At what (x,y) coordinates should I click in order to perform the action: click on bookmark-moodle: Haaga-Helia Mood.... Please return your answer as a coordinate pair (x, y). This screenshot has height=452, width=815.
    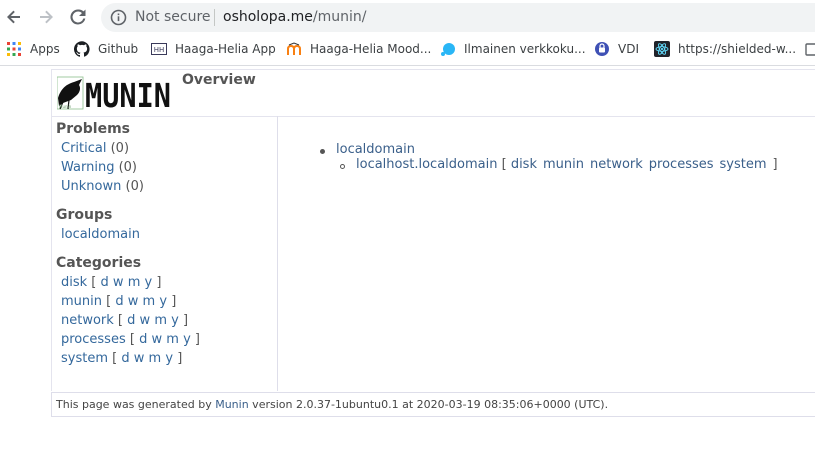
    Looking at the image, I should click on (358, 49).